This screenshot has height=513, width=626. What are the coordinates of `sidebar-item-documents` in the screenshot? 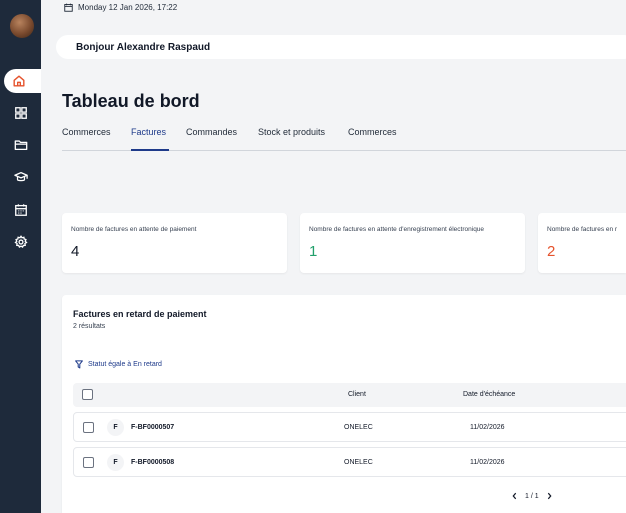 It's located at (20, 145).